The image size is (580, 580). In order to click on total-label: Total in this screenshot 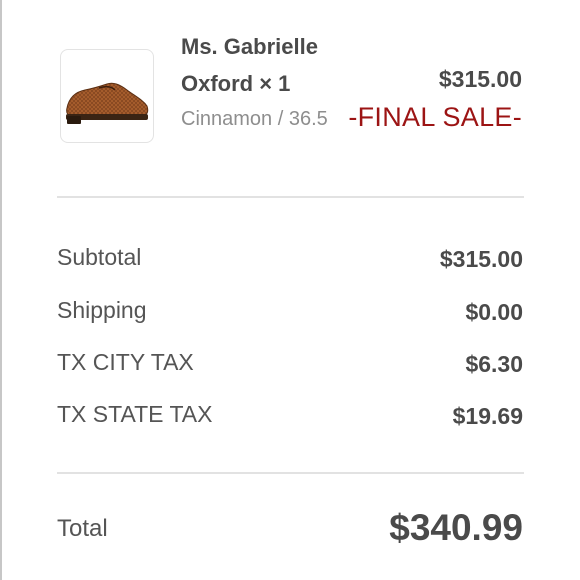, I will do `click(82, 528)`.